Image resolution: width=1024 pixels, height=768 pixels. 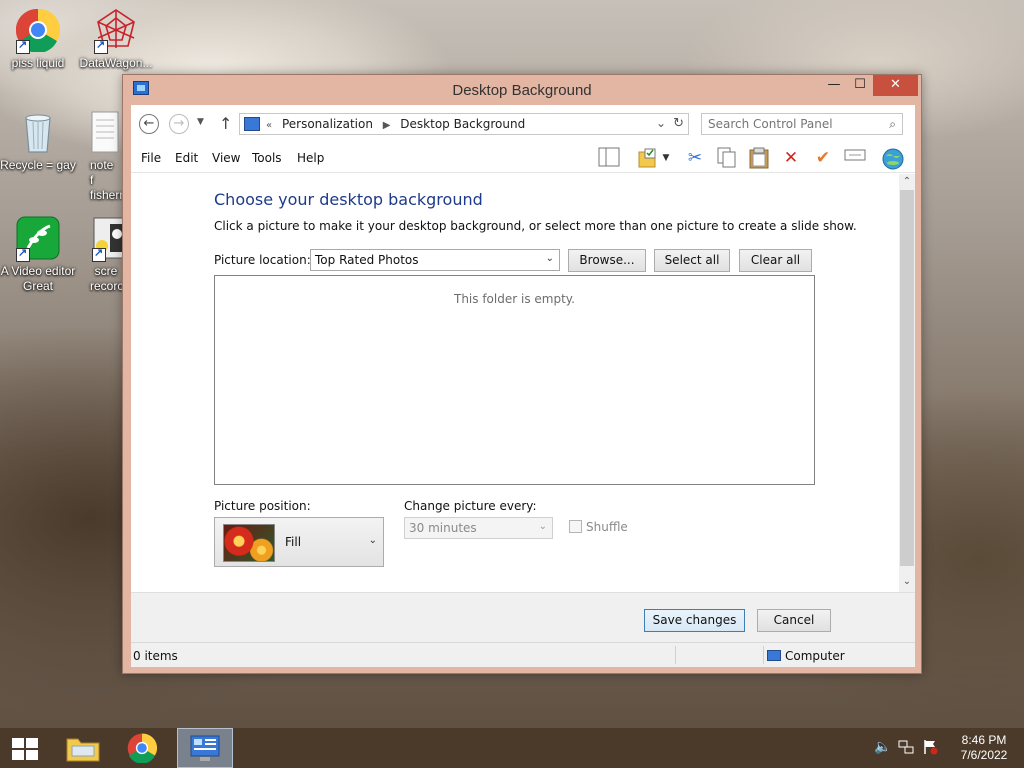 What do you see at coordinates (226, 158) in the screenshot?
I see `menu-view: View` at bounding box center [226, 158].